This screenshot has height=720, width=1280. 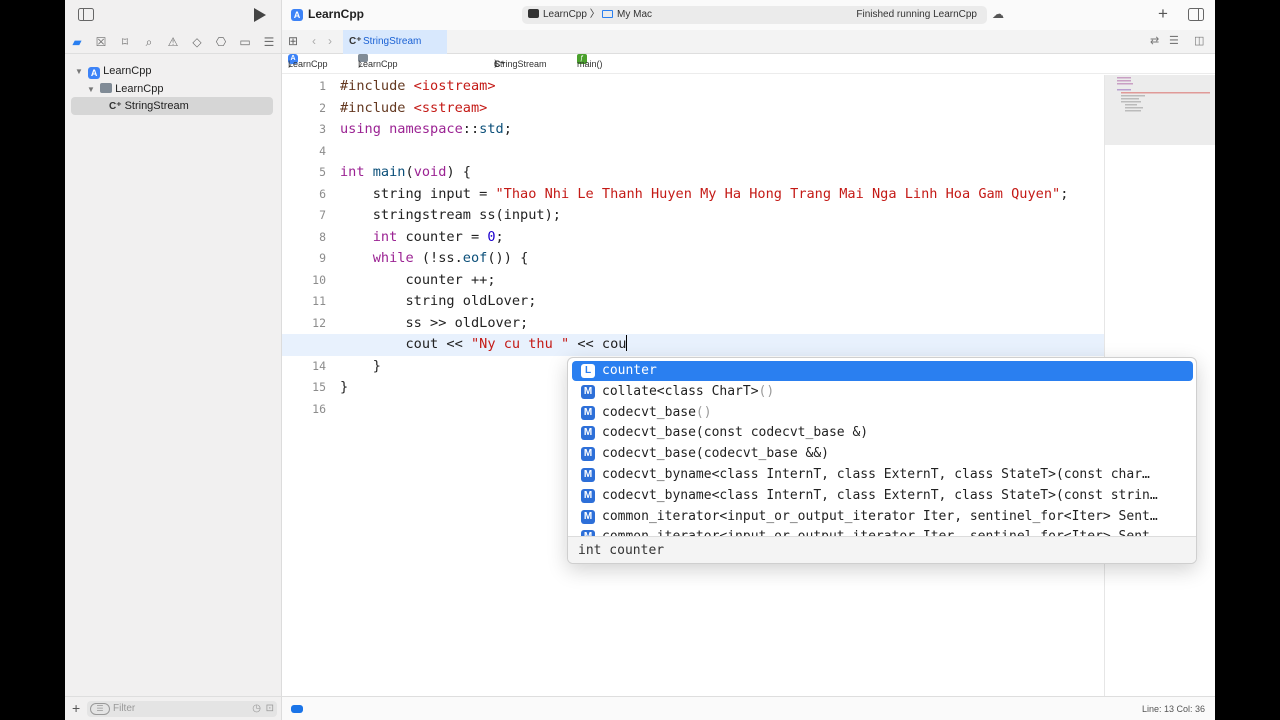 What do you see at coordinates (520, 64) in the screenshot?
I see `breadcrumb-file: C⁺ StringStream 〉` at bounding box center [520, 64].